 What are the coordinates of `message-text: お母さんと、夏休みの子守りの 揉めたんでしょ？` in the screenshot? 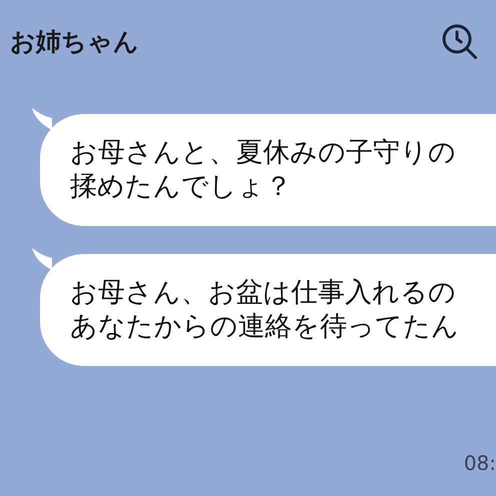 It's located at (263, 170).